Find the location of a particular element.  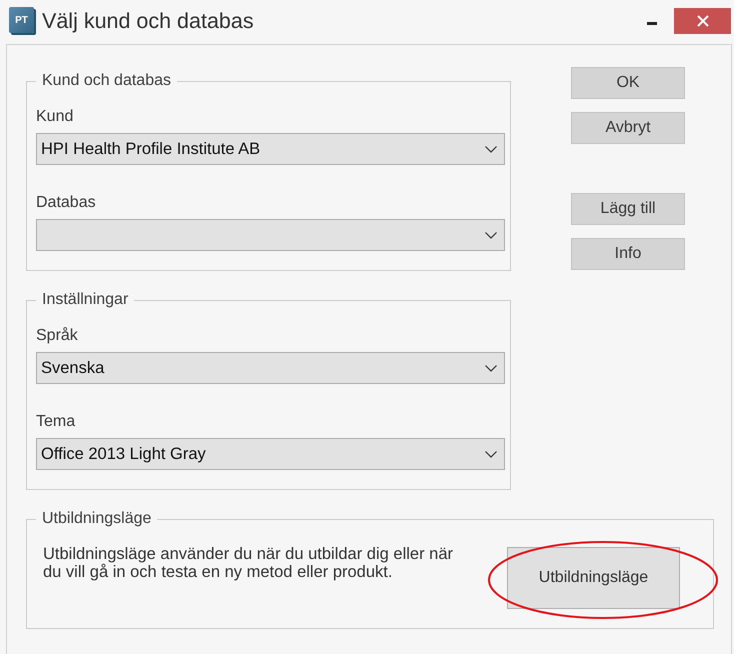

group-title: Utbildningsläge is located at coordinates (96, 519).